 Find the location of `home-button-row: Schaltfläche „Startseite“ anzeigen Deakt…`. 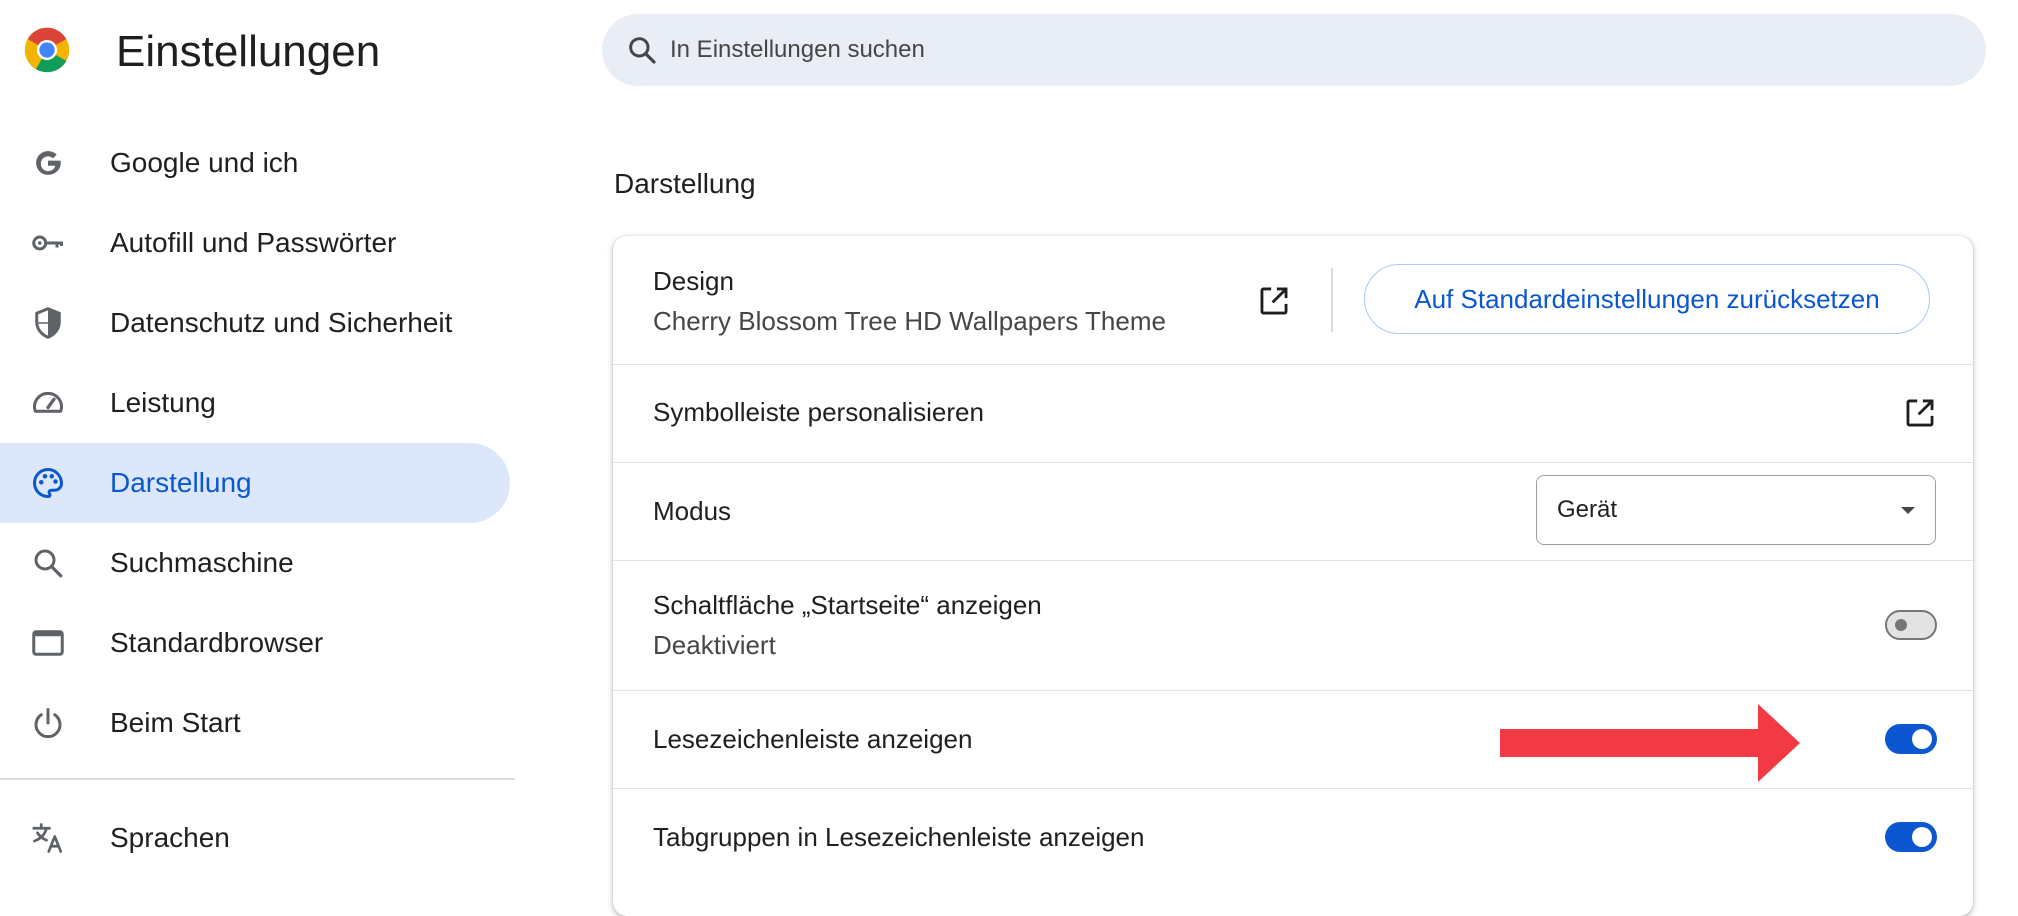

home-button-row: Schaltfläche „Startseite“ anzeigen Deakt… is located at coordinates (1293, 625).